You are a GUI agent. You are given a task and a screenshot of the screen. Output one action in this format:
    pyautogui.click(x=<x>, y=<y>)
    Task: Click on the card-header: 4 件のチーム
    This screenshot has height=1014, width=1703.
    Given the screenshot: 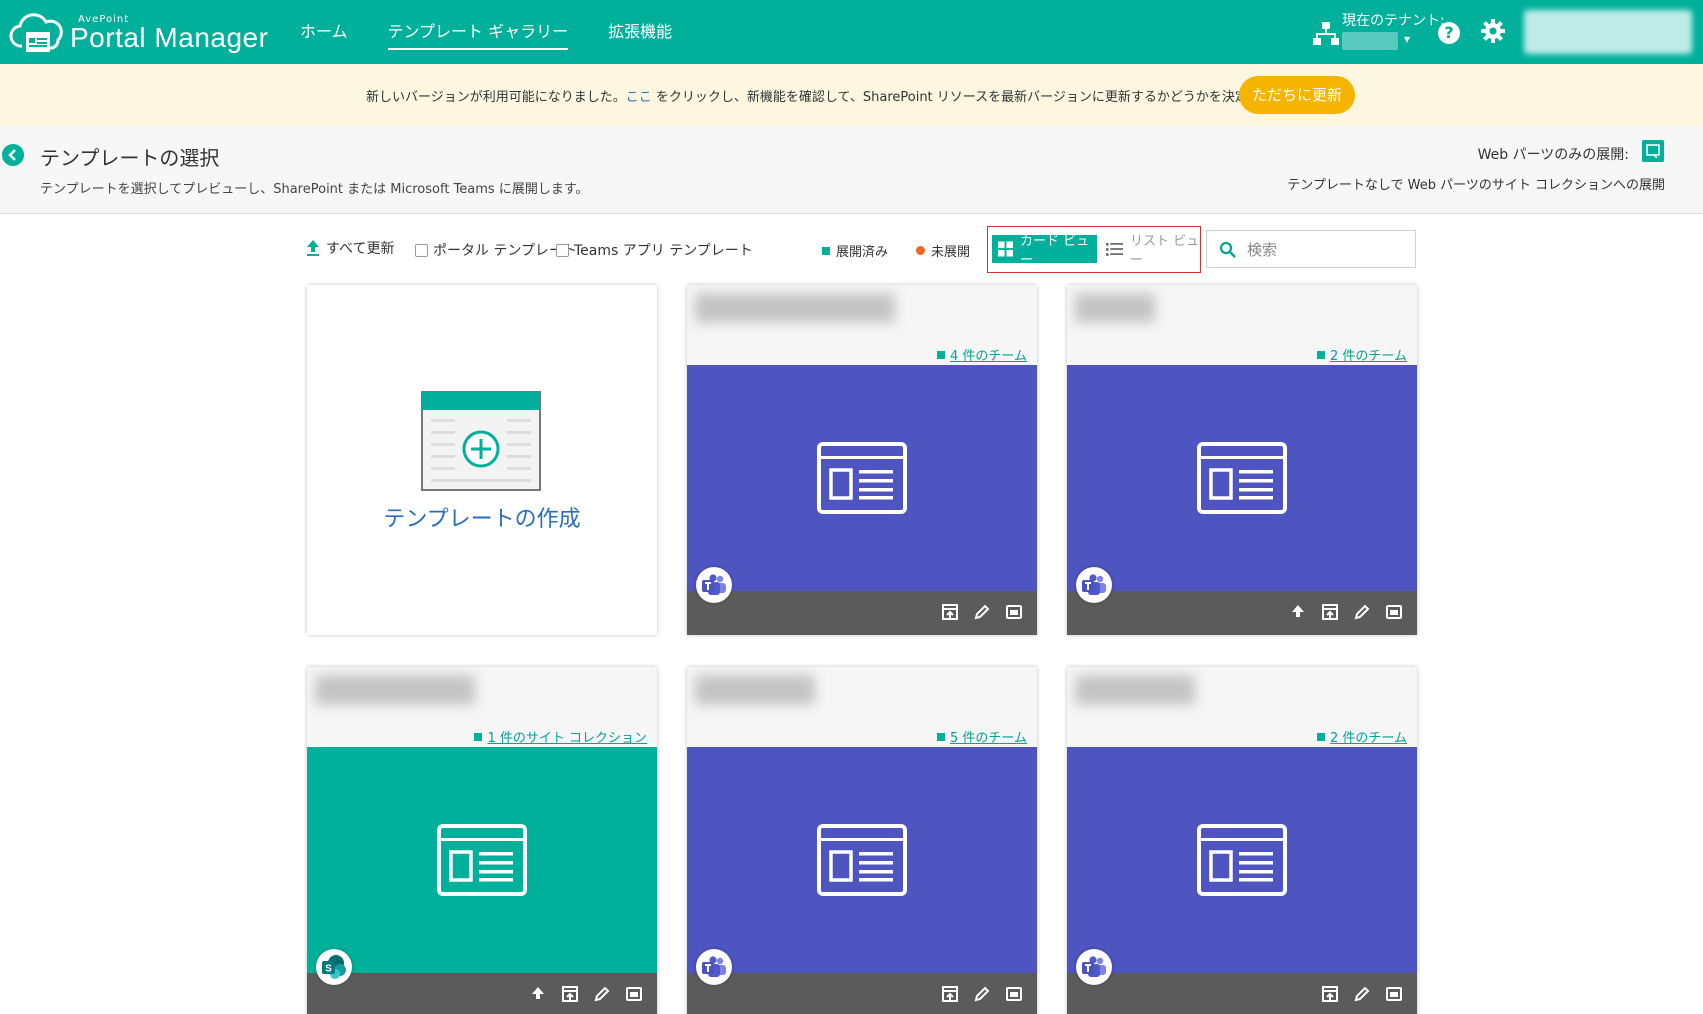 What is the action you would take?
    pyautogui.click(x=862, y=325)
    